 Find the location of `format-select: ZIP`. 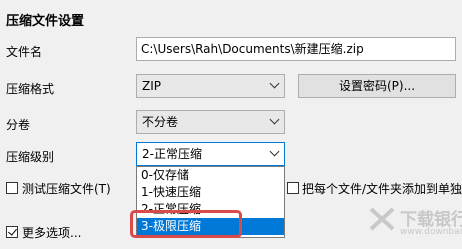

format-select: ZIP is located at coordinates (210, 86).